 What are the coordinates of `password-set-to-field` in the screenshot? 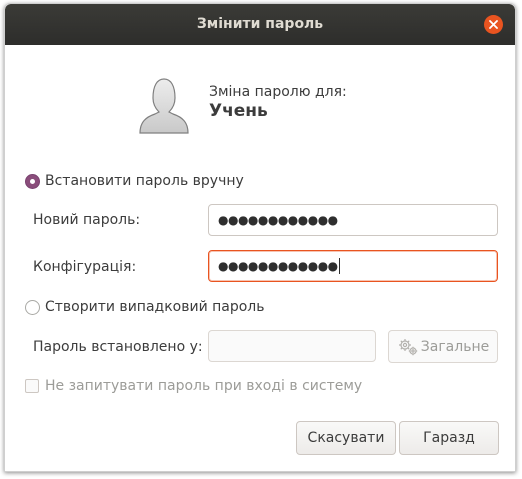 It's located at (292, 346).